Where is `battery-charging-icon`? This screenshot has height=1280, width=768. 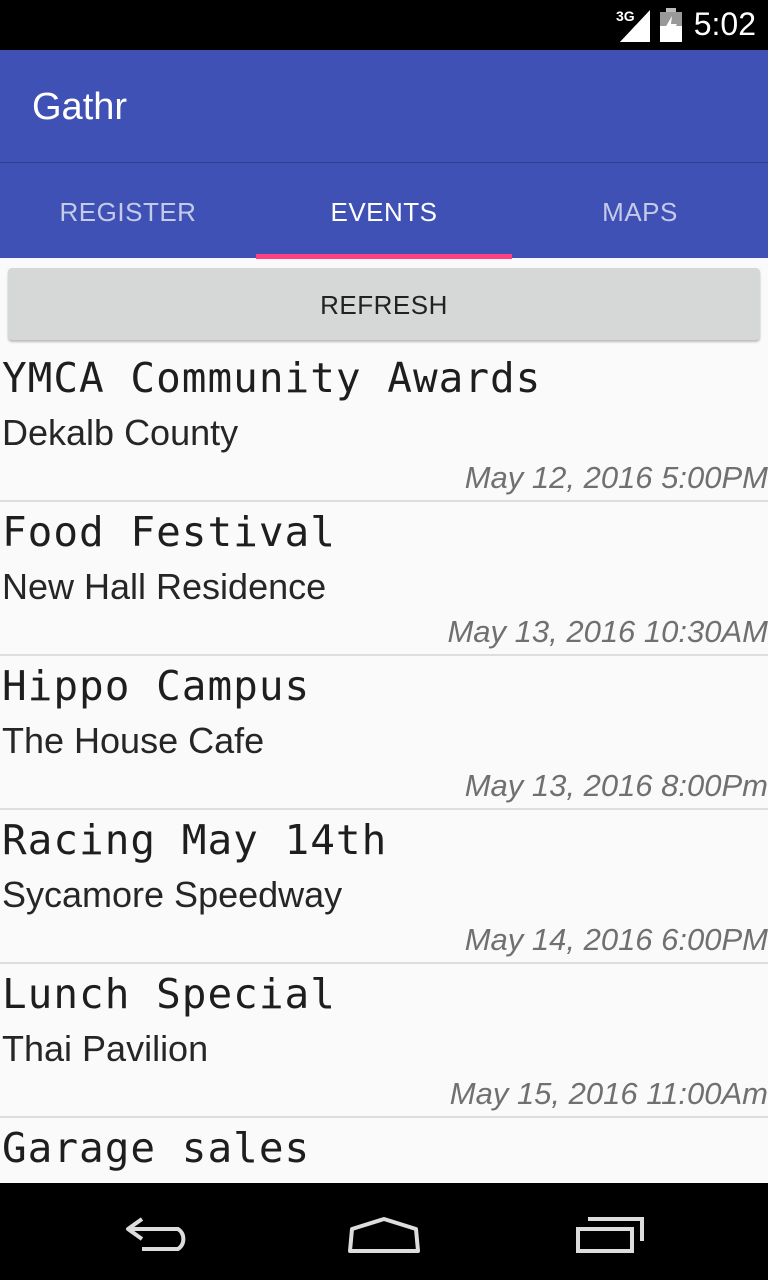
battery-charging-icon is located at coordinates (671, 25).